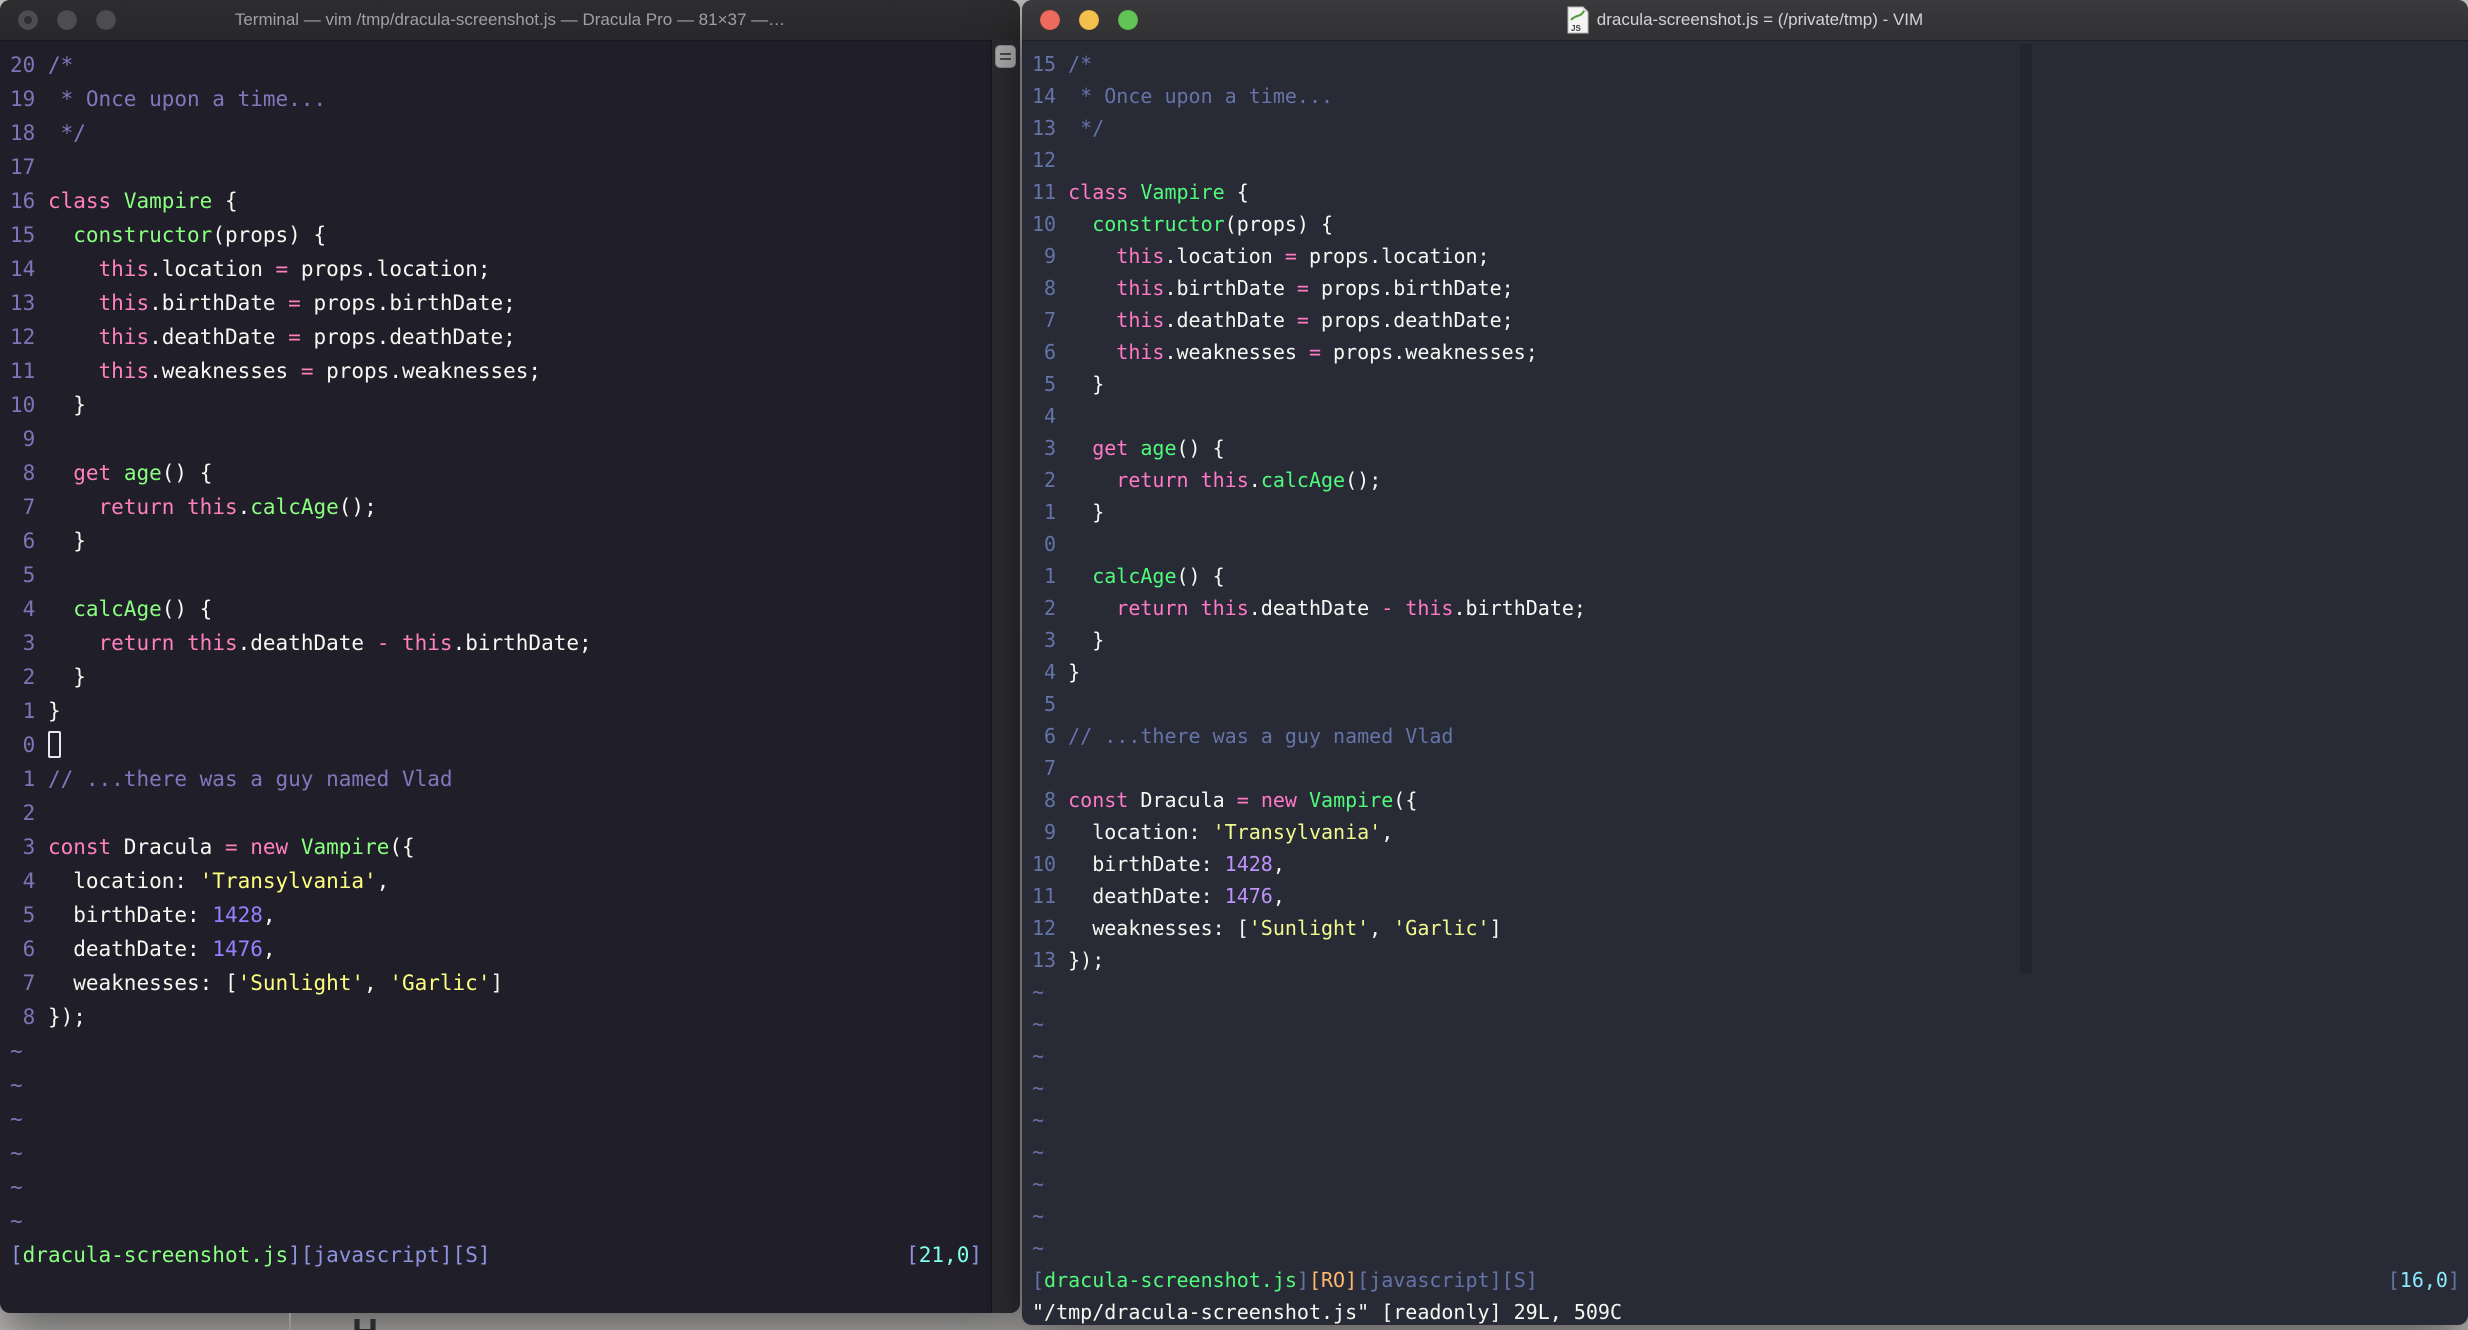  What do you see at coordinates (1746, 736) in the screenshot?
I see `code-line: 6 // ...there was a guy named Vlad` at bounding box center [1746, 736].